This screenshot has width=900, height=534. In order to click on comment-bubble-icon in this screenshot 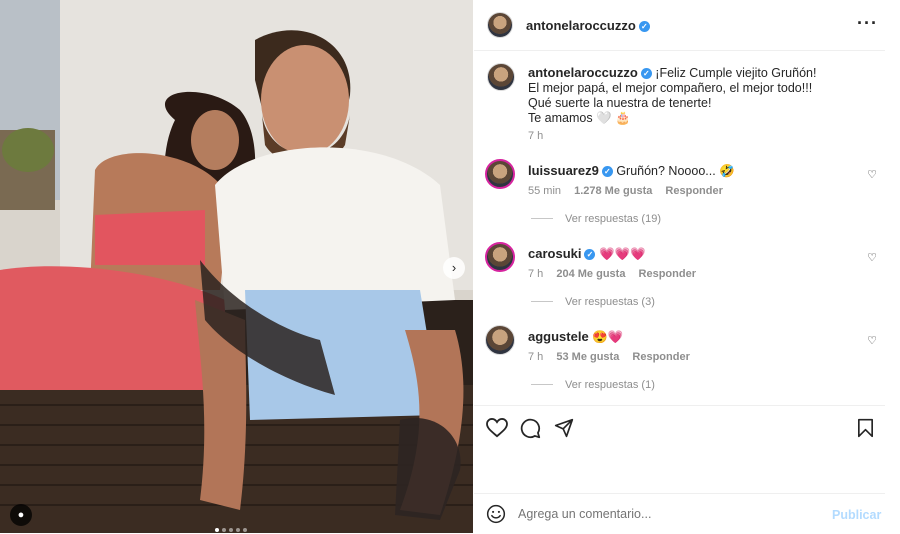, I will do `click(530, 428)`.